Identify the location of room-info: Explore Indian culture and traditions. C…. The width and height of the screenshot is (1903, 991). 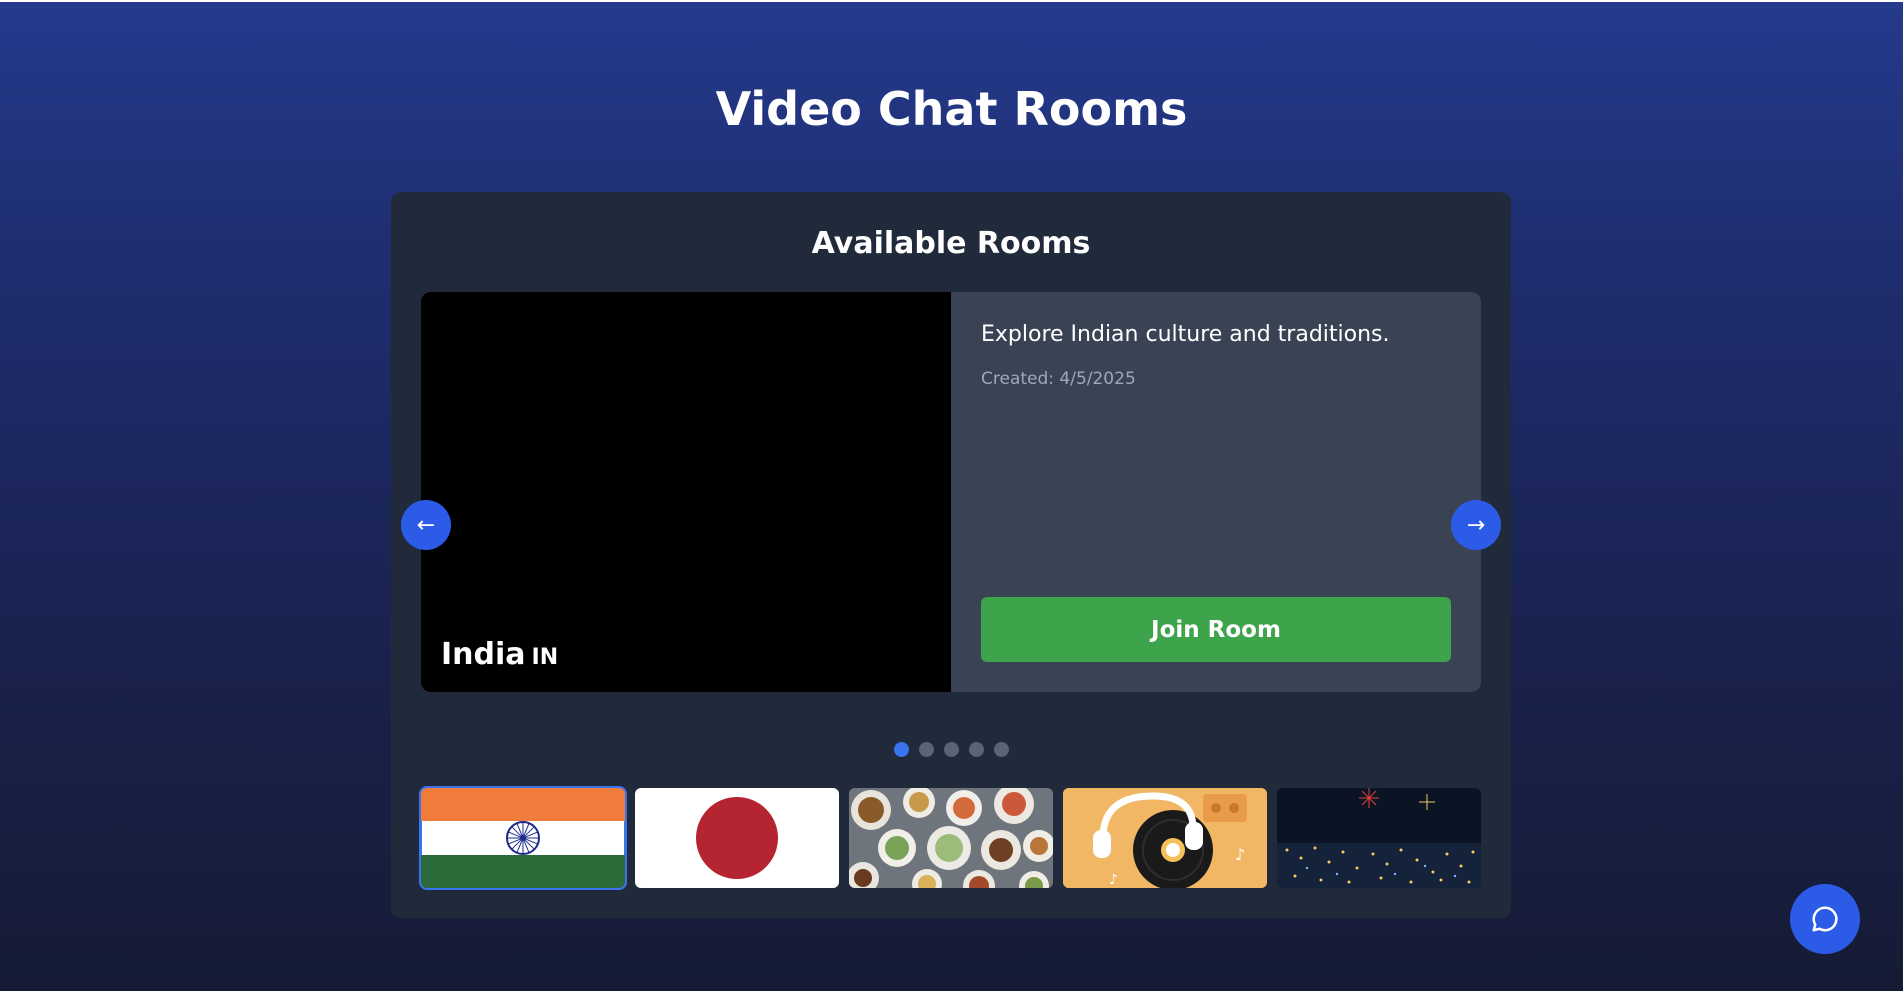
(1216, 492).